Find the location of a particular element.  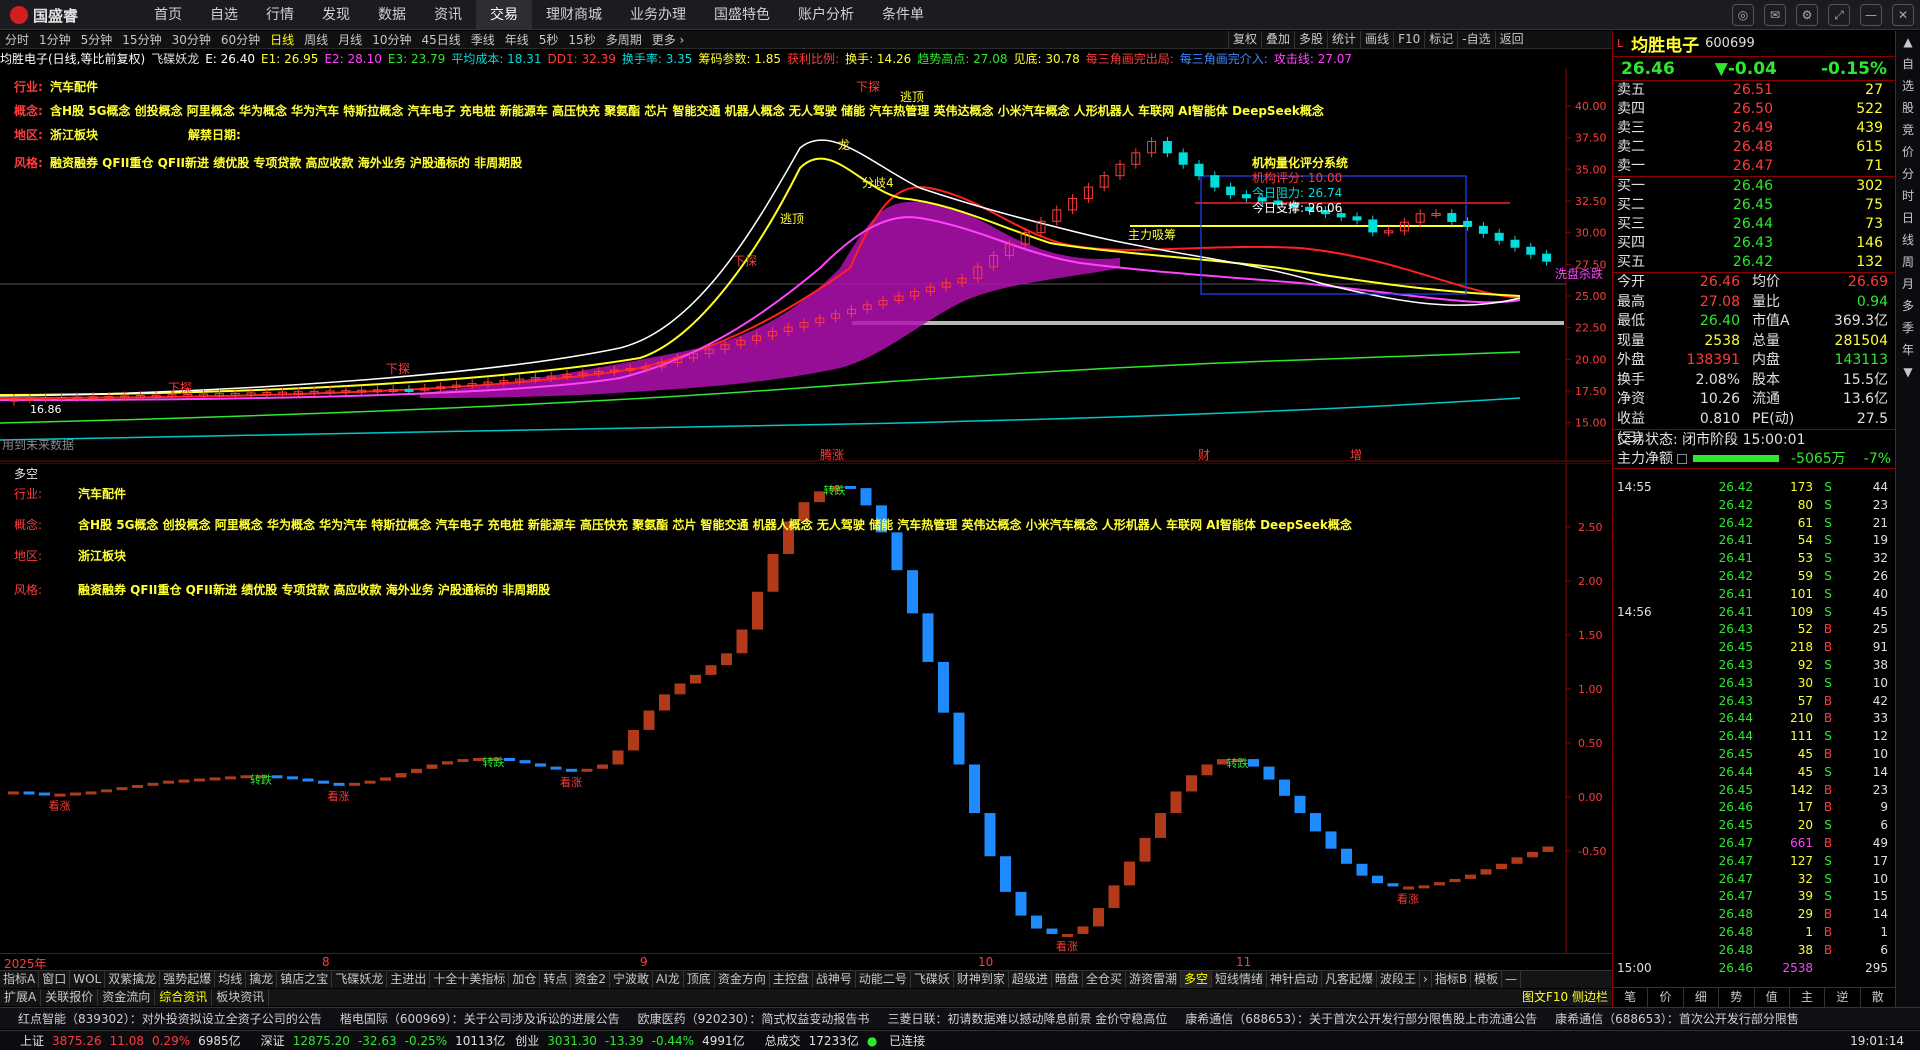

nav-item-0: 首页 is located at coordinates (168, 15).